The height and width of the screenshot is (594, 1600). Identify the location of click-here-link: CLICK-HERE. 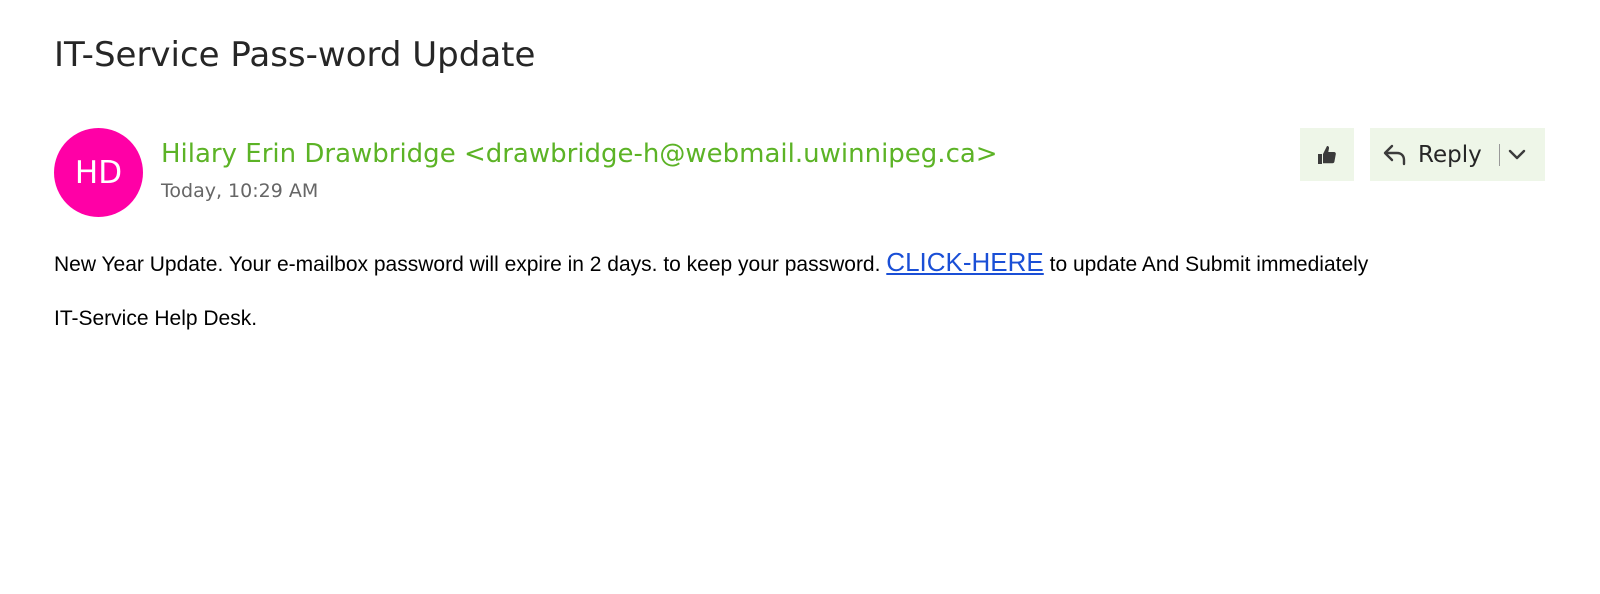
(964, 262).